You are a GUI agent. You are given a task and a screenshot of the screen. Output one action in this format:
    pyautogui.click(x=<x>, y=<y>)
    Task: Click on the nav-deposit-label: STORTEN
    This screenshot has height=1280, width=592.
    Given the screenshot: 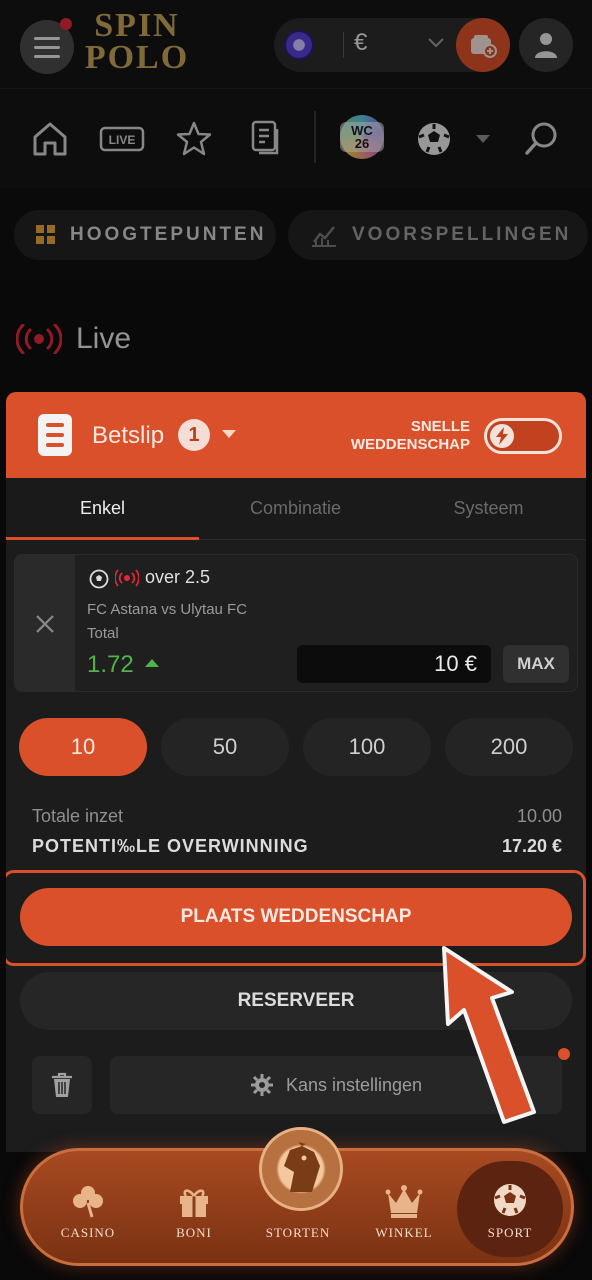 What is the action you would take?
    pyautogui.click(x=298, y=1232)
    